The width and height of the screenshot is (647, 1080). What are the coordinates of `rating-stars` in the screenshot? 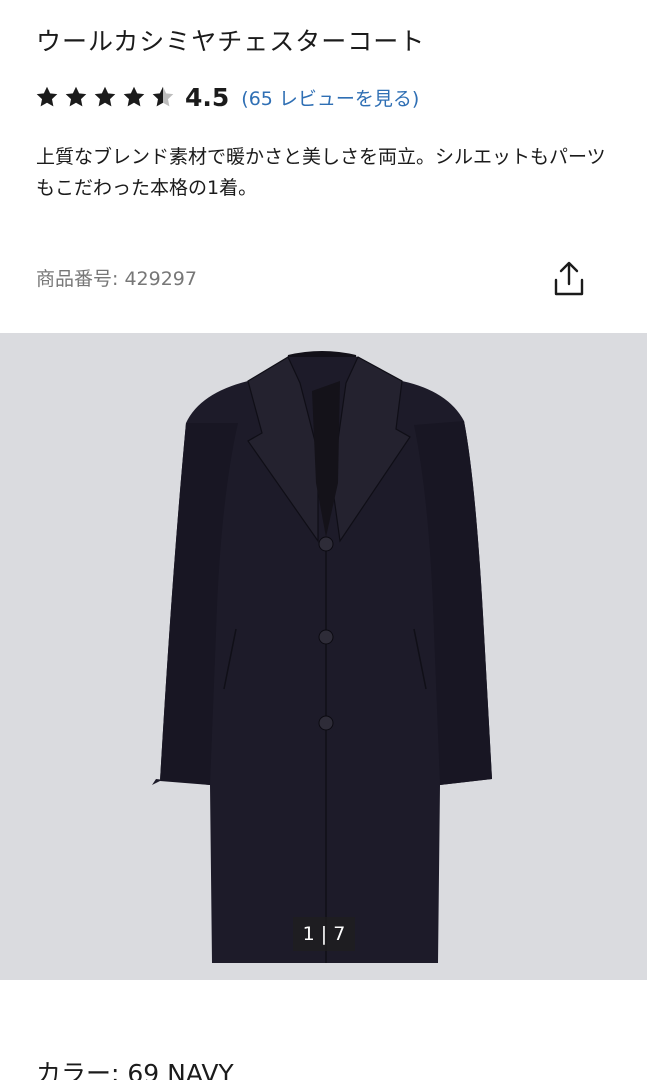 It's located at (106, 97).